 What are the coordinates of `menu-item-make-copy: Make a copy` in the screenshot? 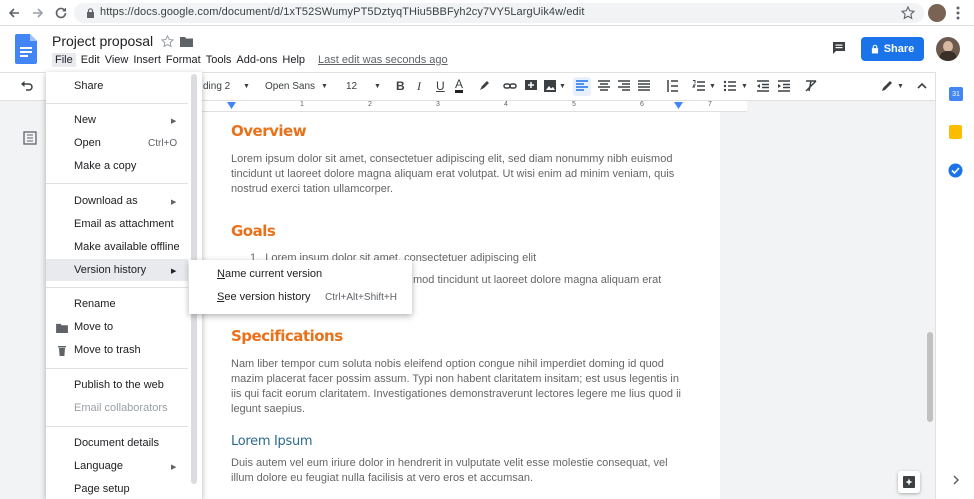 It's located at (105, 166).